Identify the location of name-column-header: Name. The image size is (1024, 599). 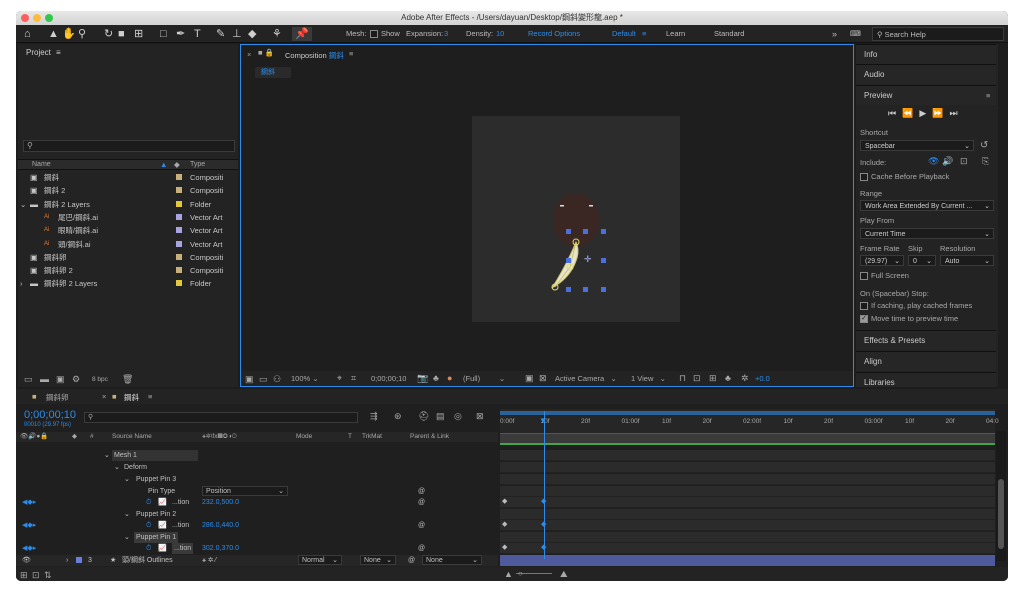
(41, 164).